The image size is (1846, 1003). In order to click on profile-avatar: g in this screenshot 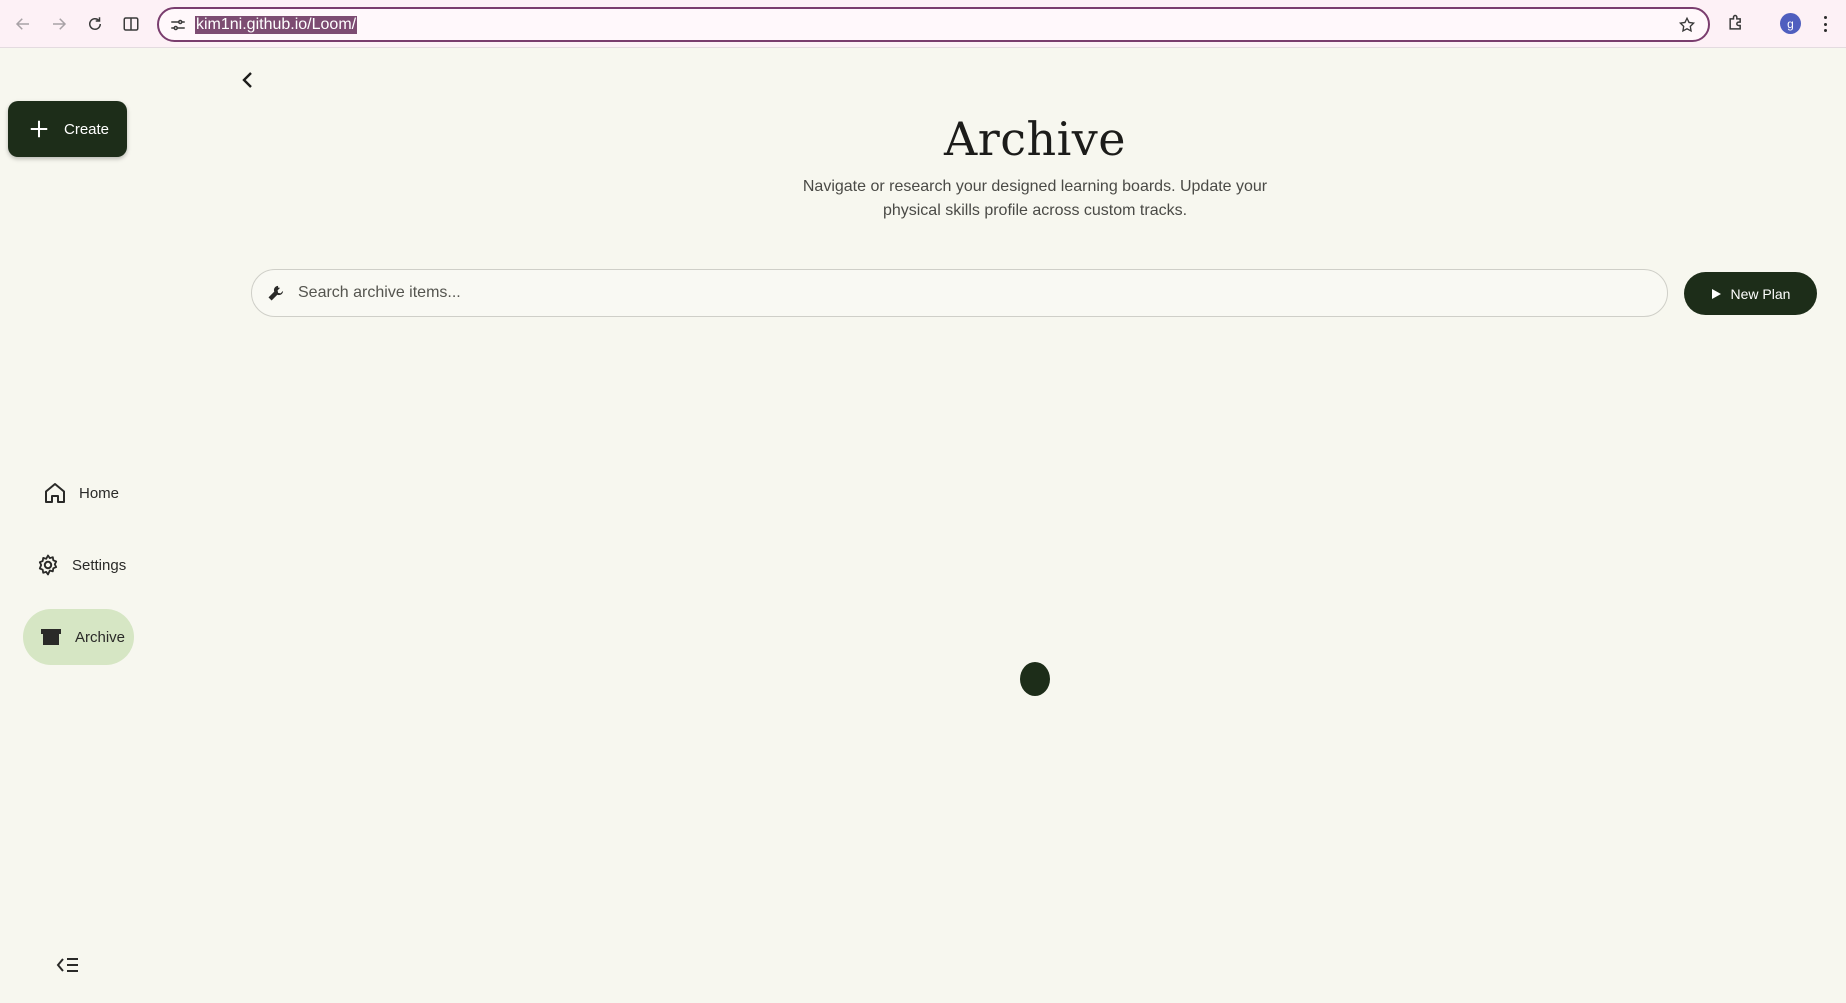, I will do `click(1790, 23)`.